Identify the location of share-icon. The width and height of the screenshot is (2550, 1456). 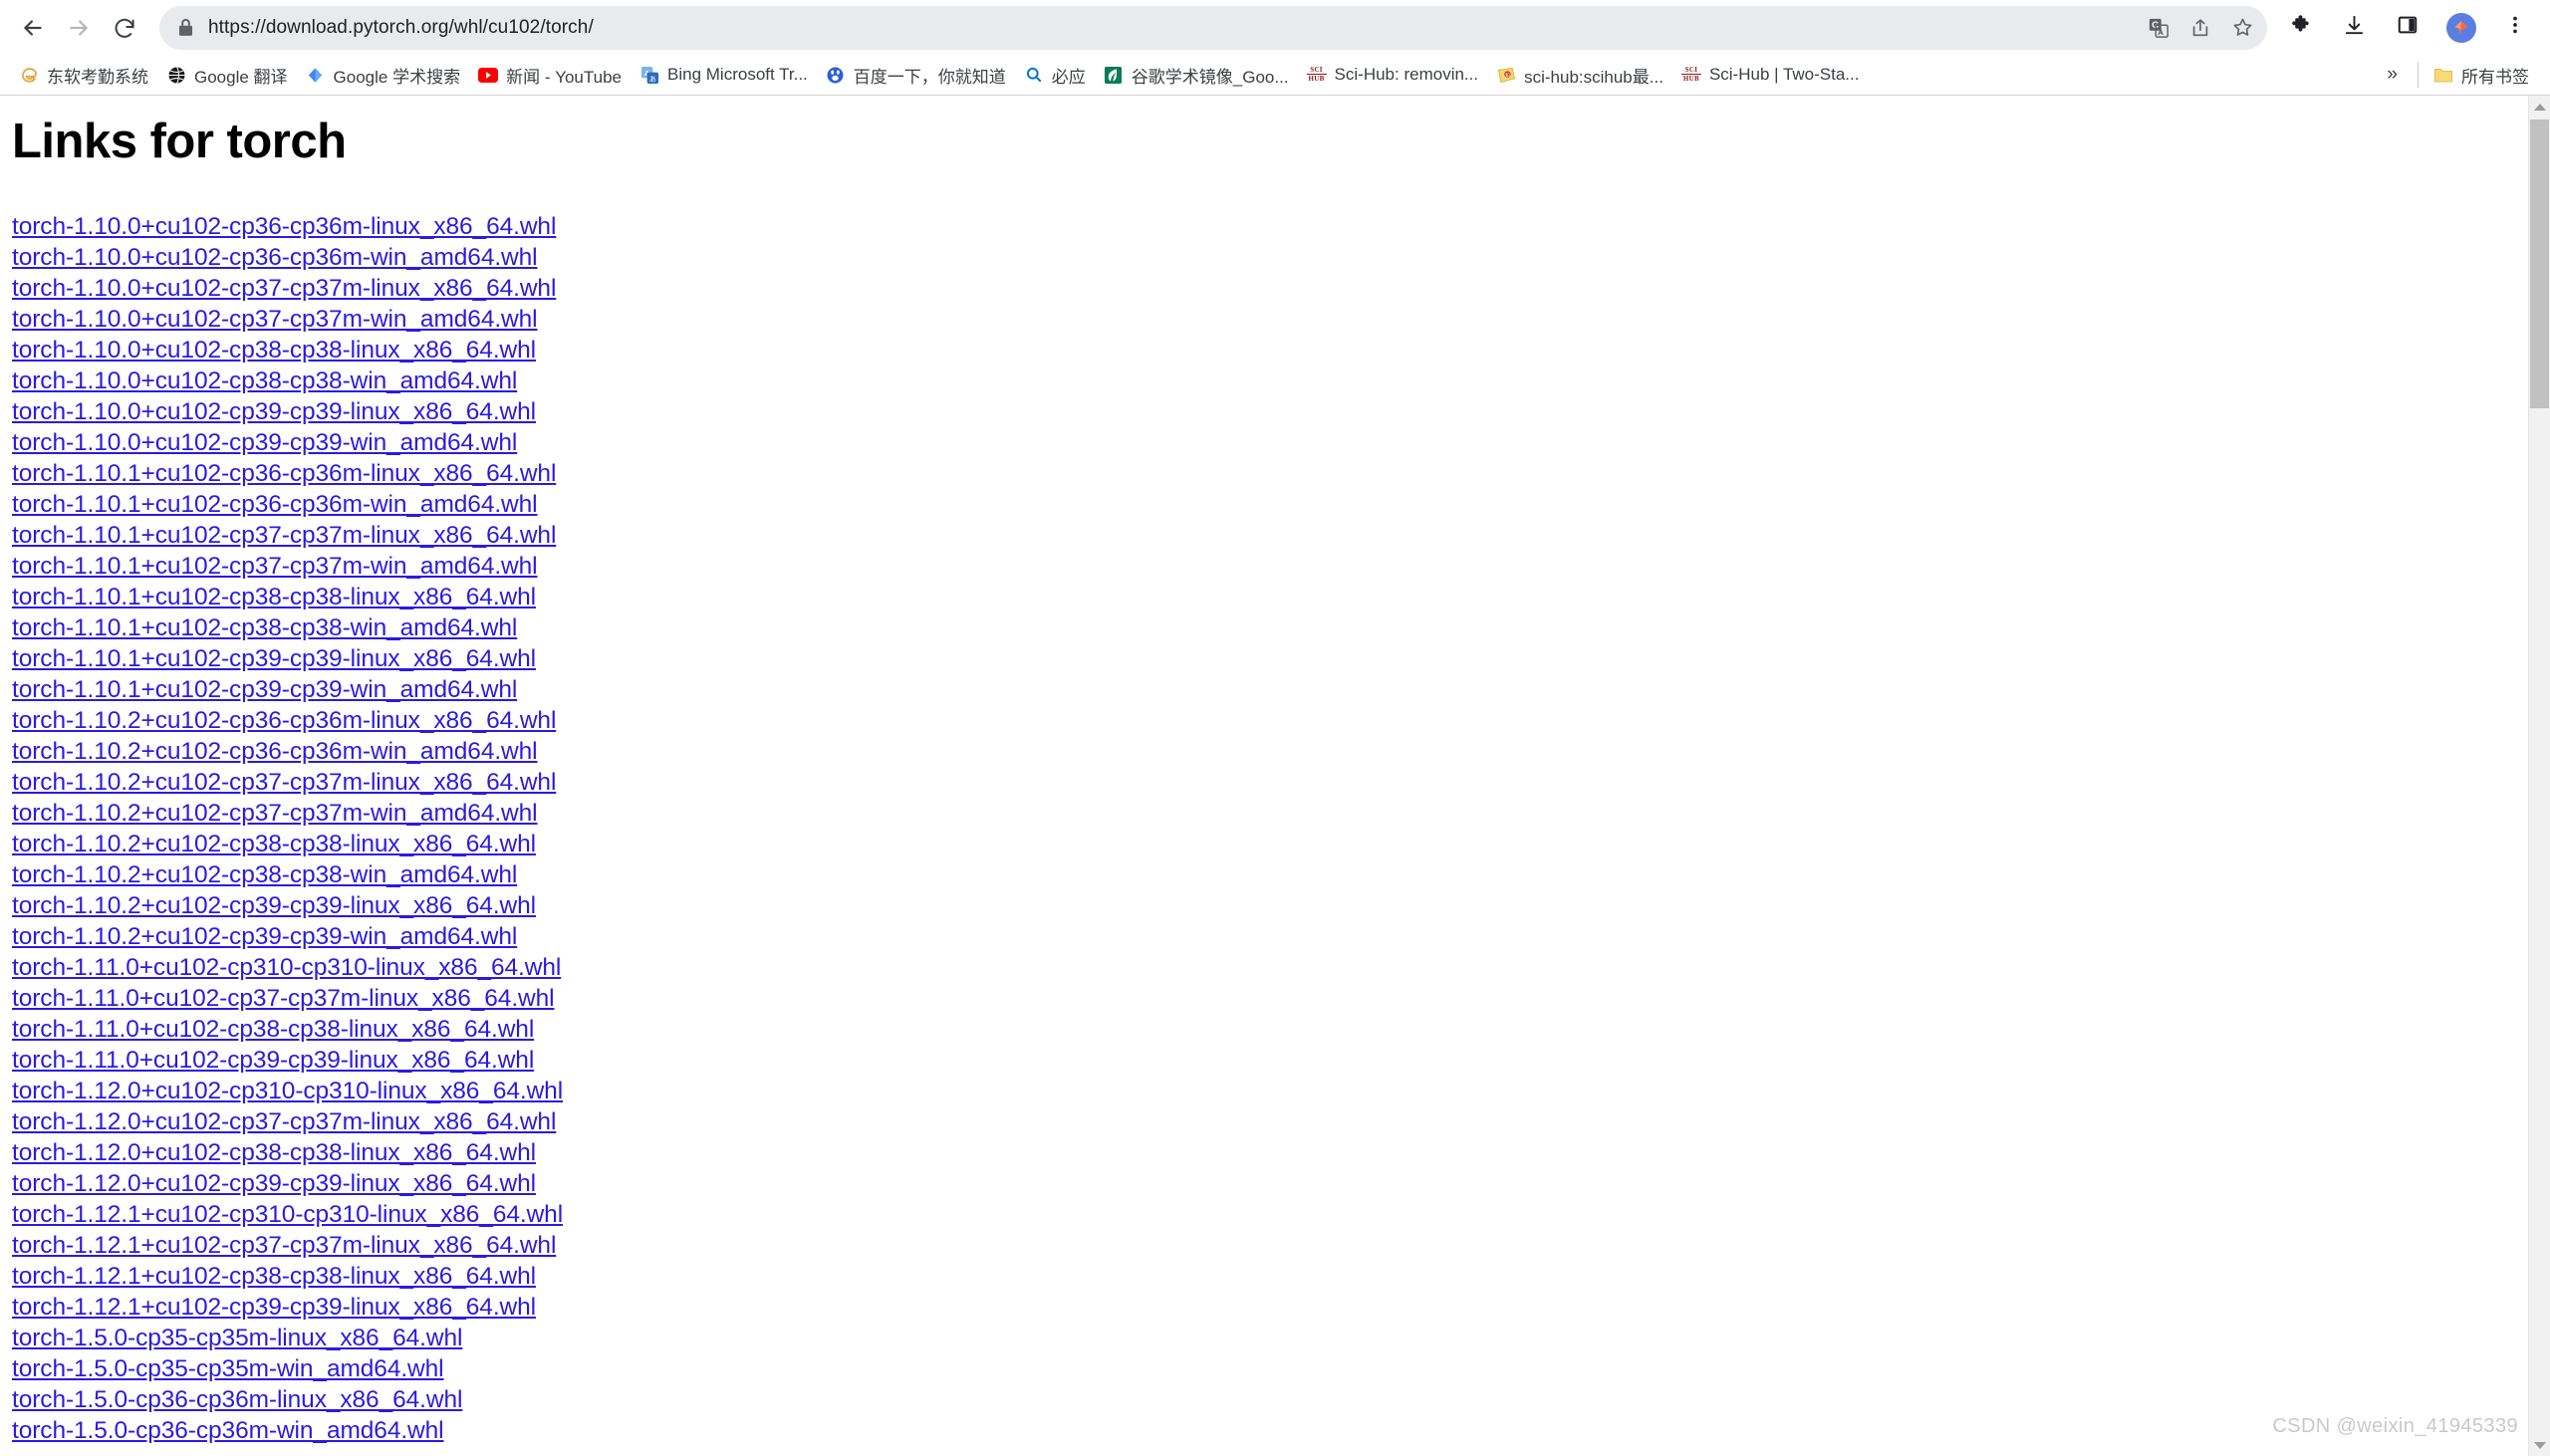
(2200, 28).